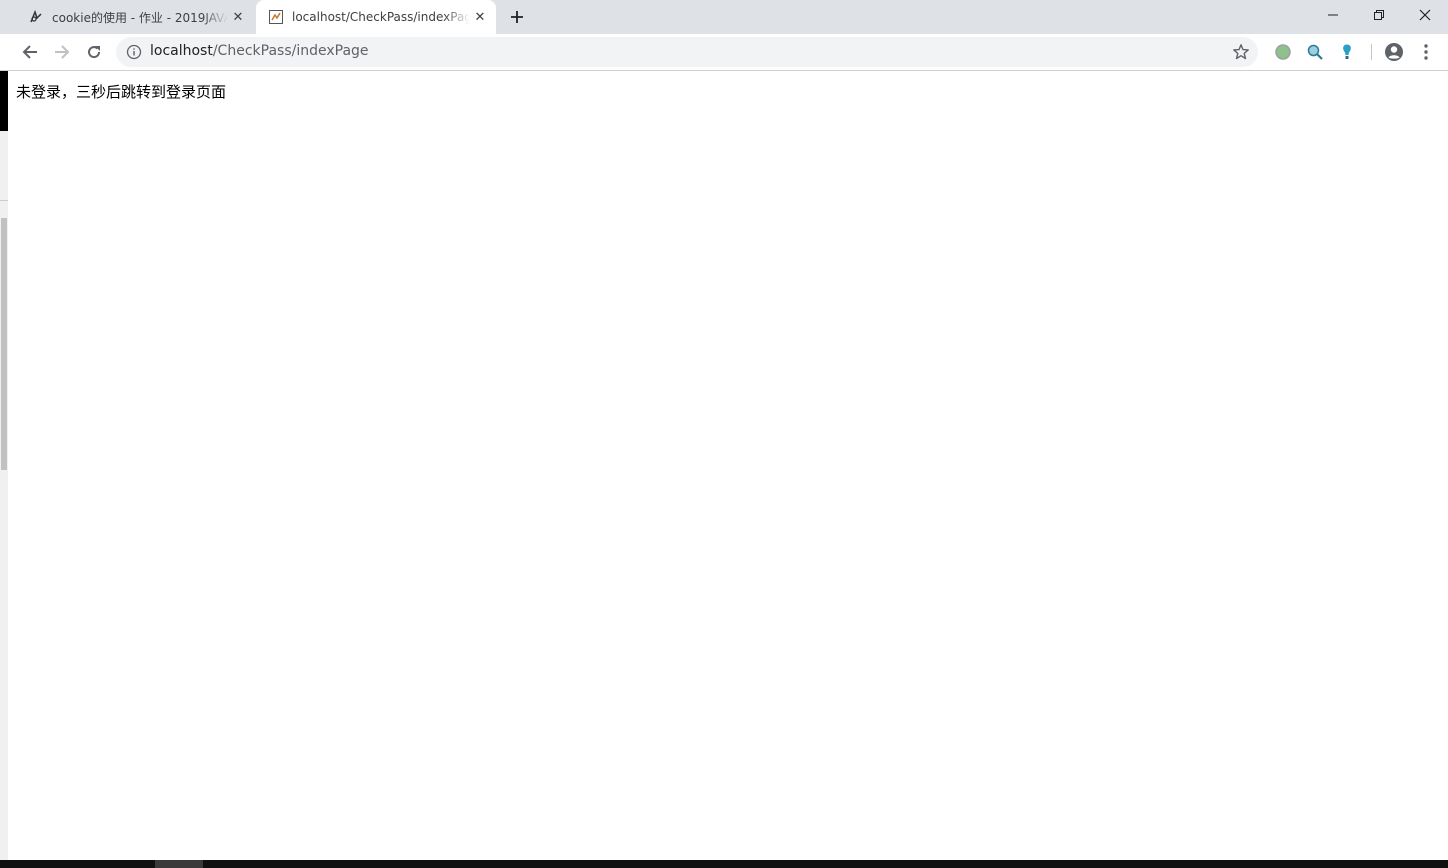 Image resolution: width=1448 pixels, height=868 pixels. Describe the element at coordinates (276, 17) in the screenshot. I see `page-favicon-icon` at that location.